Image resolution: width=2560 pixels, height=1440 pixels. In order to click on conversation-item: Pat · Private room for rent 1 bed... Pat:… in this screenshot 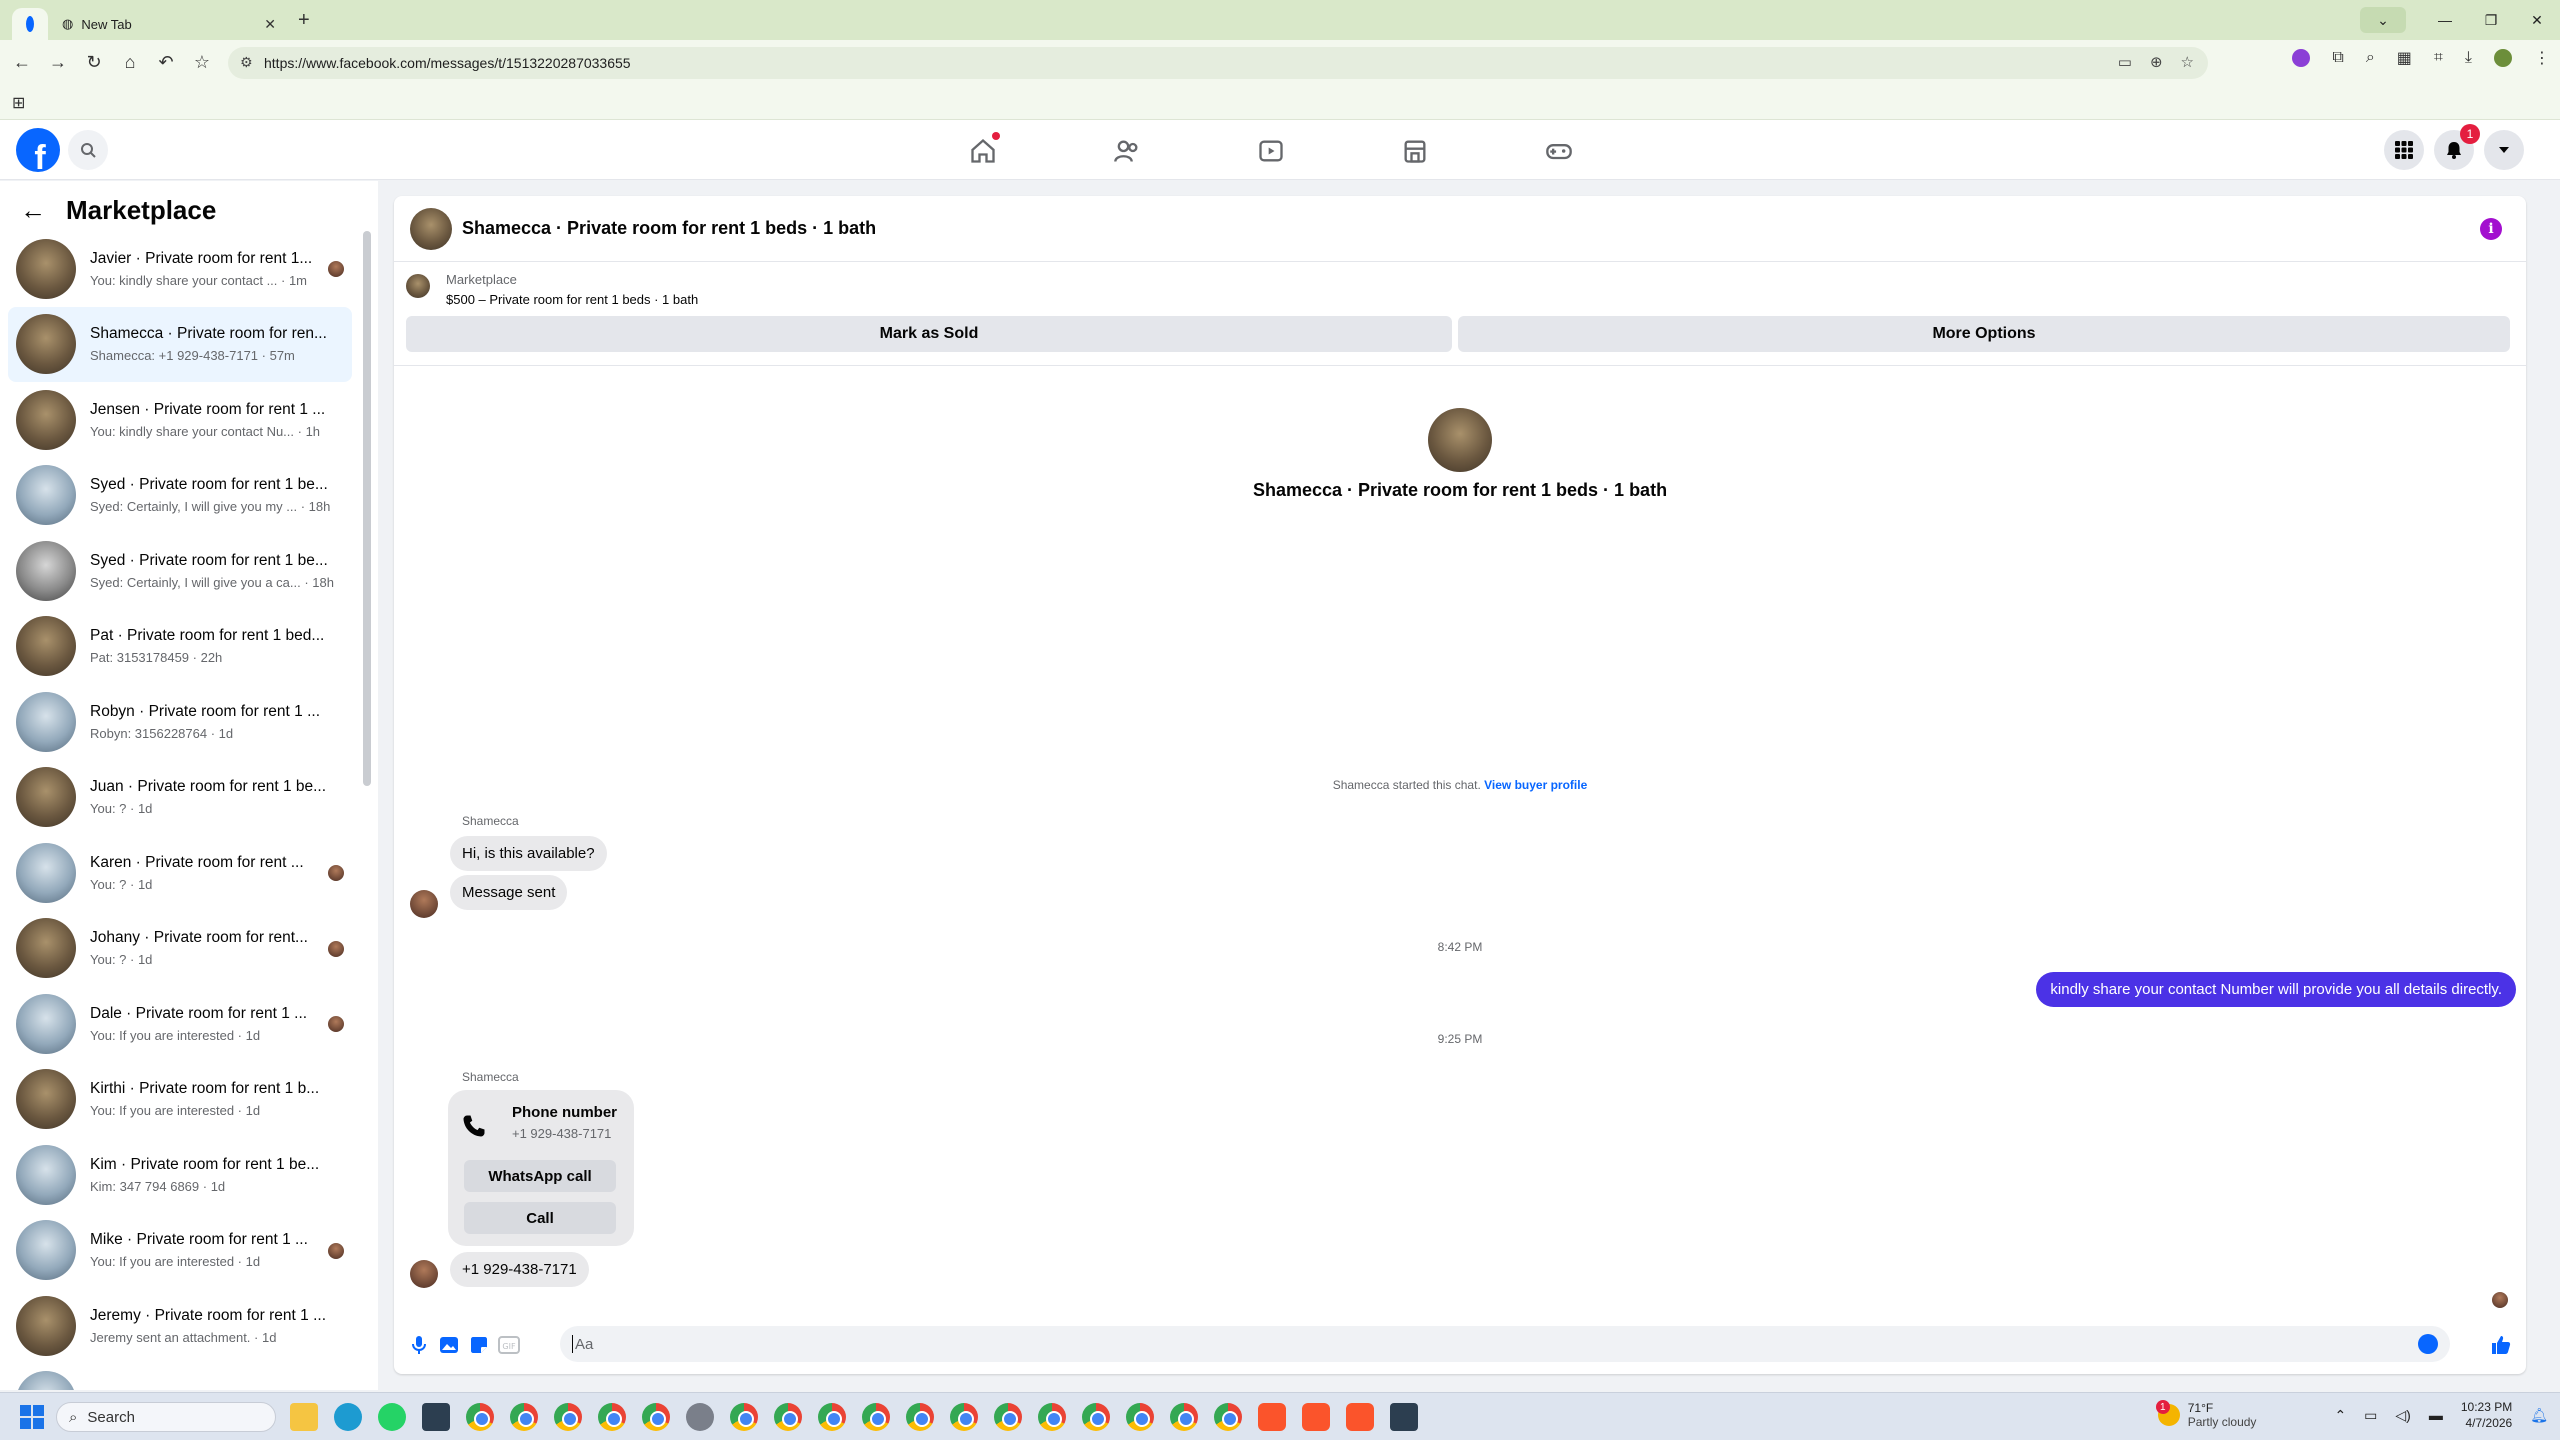, I will do `click(180, 647)`.